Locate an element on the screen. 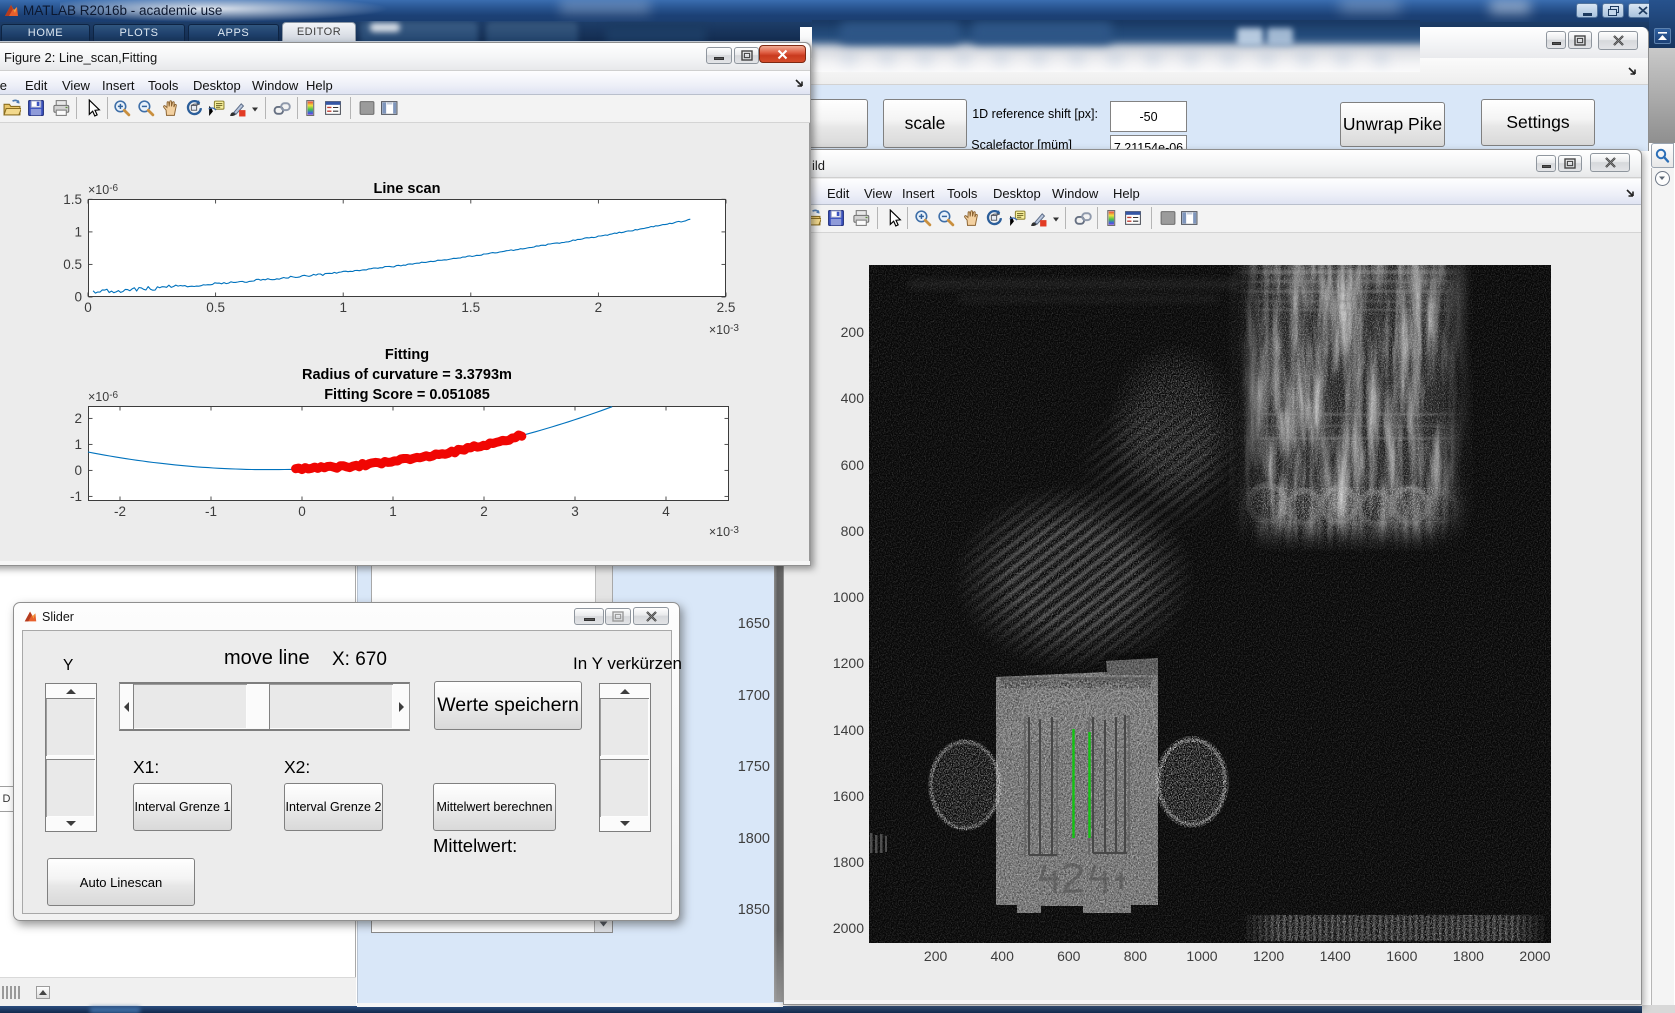 The width and height of the screenshot is (1675, 1013). svg-text: -2 is located at coordinates (120, 511).